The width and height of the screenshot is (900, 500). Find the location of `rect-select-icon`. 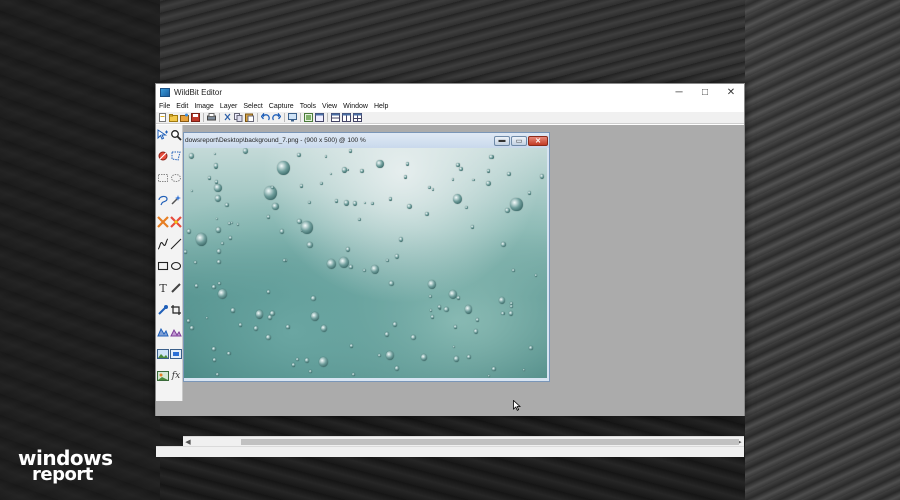

rect-select-icon is located at coordinates (163, 178).